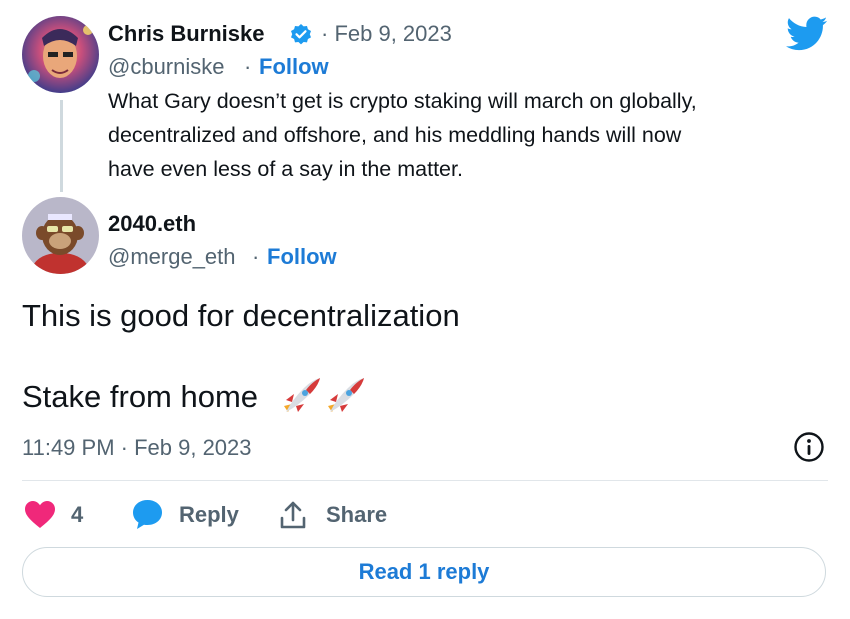  Describe the element at coordinates (186, 34) in the screenshot. I see `quoted-author-name: Chris Burniske` at that location.